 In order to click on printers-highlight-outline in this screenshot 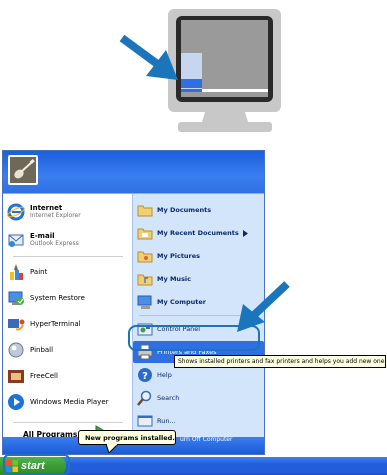, I will do `click(194, 338)`.